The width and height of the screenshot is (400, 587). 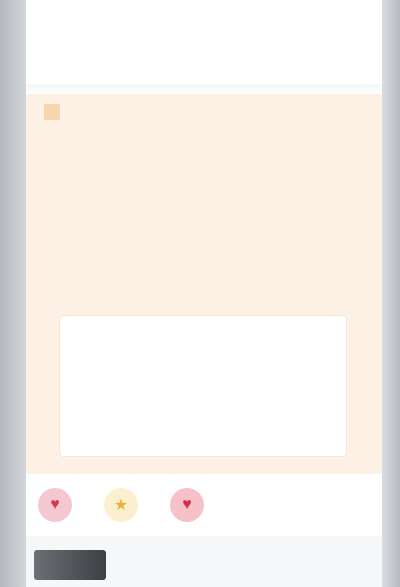 I want to click on bottom-bar, so click(x=204, y=561).